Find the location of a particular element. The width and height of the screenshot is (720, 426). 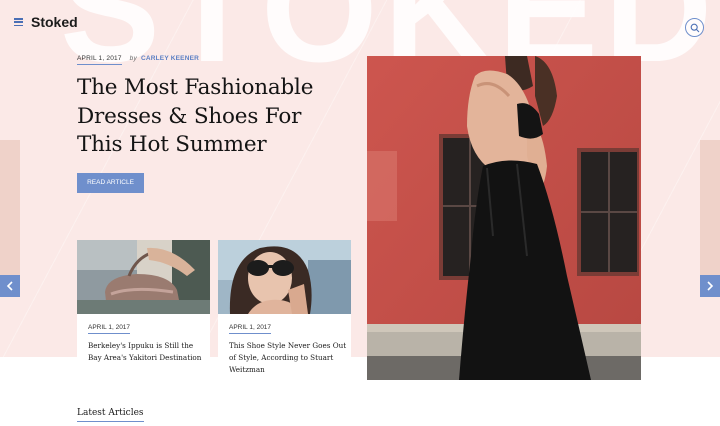

site-logo: Stoked is located at coordinates (54, 22).